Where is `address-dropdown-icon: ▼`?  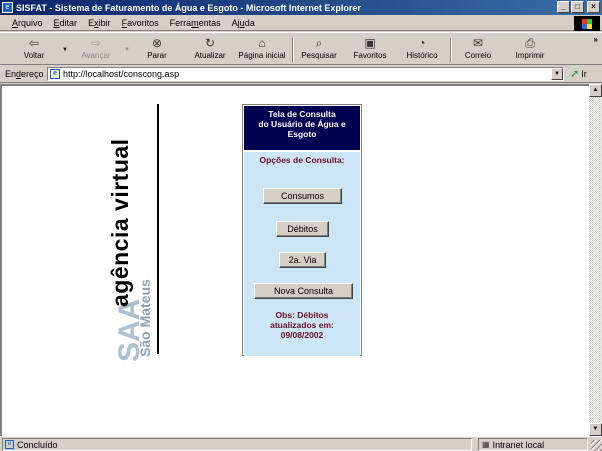 address-dropdown-icon: ▼ is located at coordinates (557, 74).